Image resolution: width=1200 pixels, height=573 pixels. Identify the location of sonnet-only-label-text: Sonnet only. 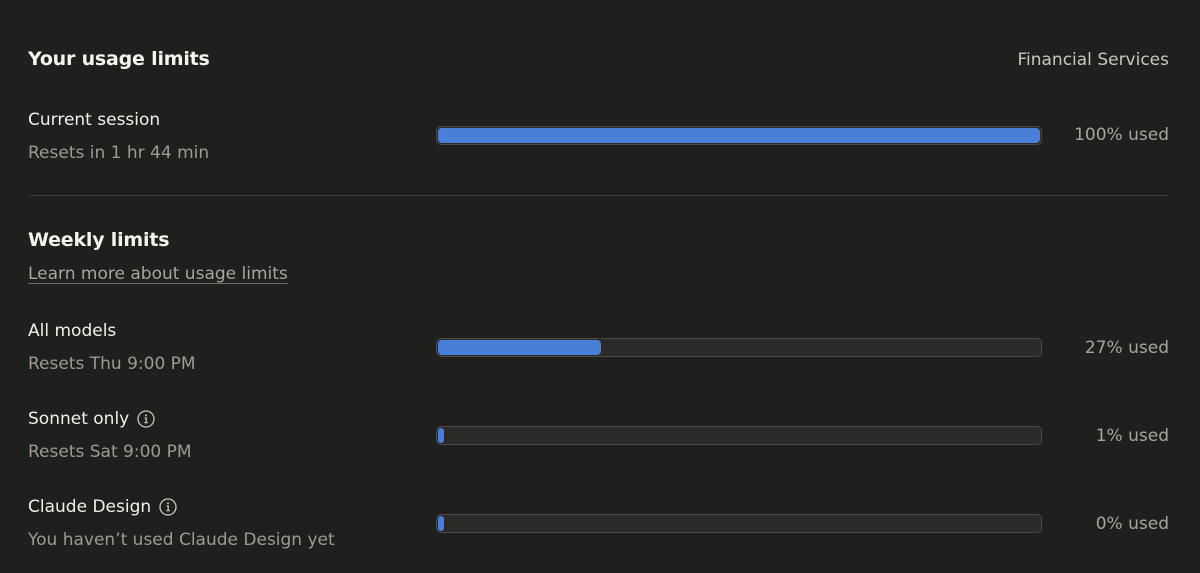
(79, 419).